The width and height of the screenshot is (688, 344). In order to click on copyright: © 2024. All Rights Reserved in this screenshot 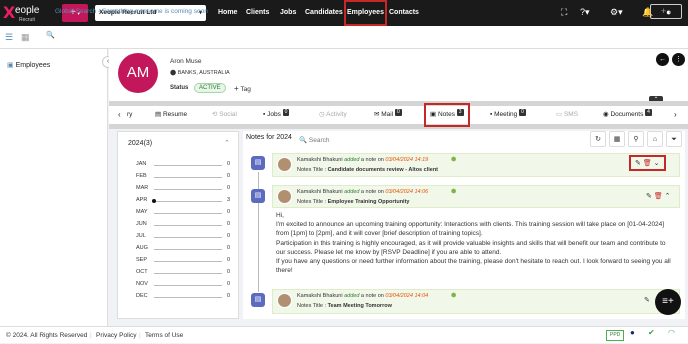, I will do `click(47, 335)`.